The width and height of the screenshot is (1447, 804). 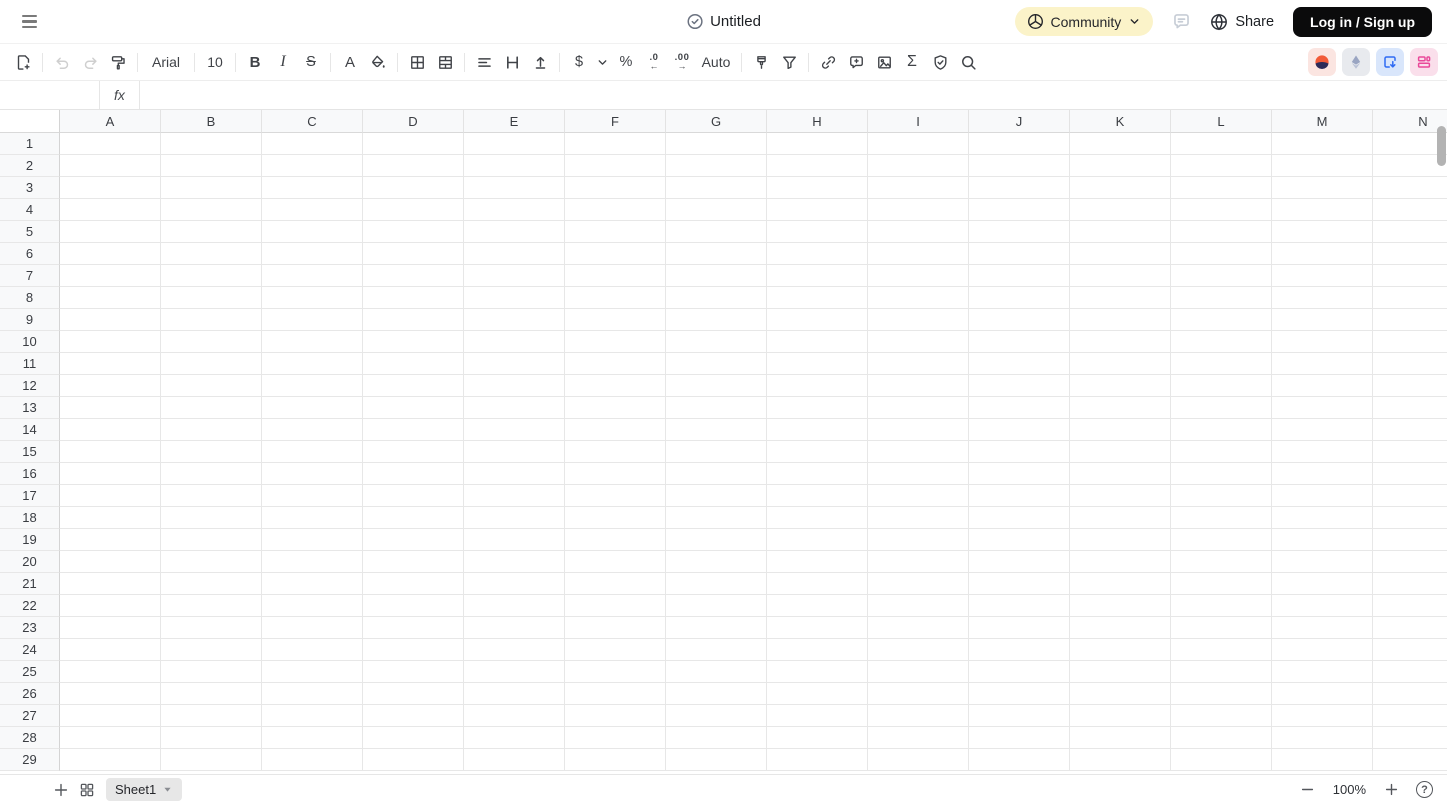 What do you see at coordinates (1019, 694) in the screenshot?
I see `cell-J26` at bounding box center [1019, 694].